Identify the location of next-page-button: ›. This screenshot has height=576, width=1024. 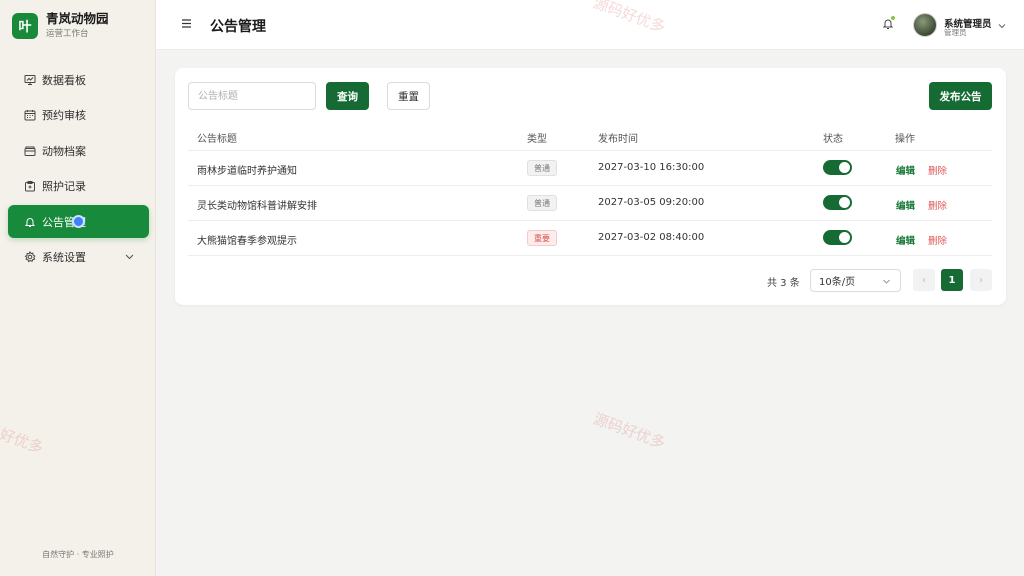
(981, 280).